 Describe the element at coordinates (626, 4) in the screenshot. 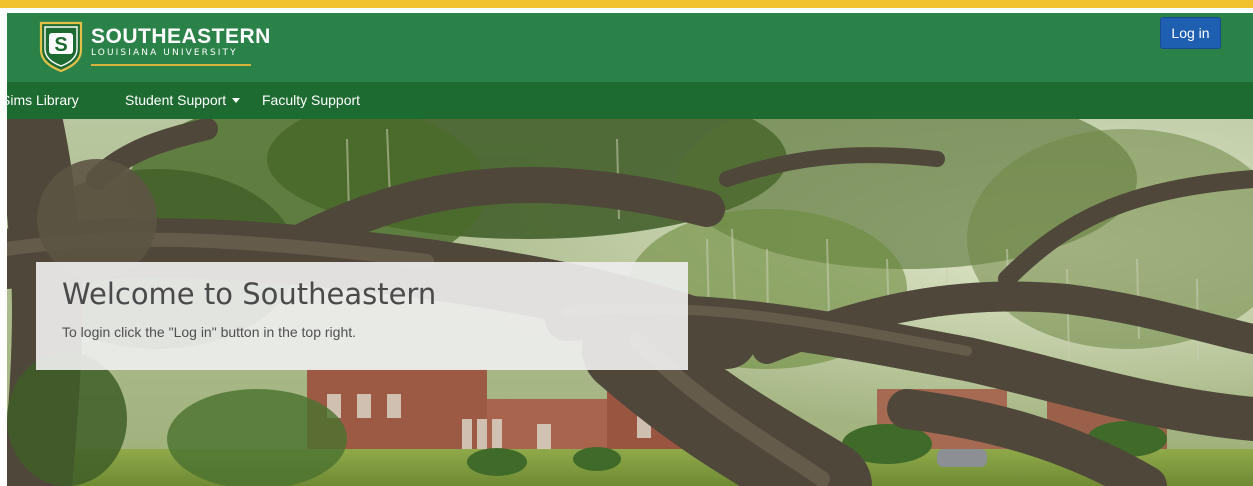

I see `gold-accent-bar` at that location.